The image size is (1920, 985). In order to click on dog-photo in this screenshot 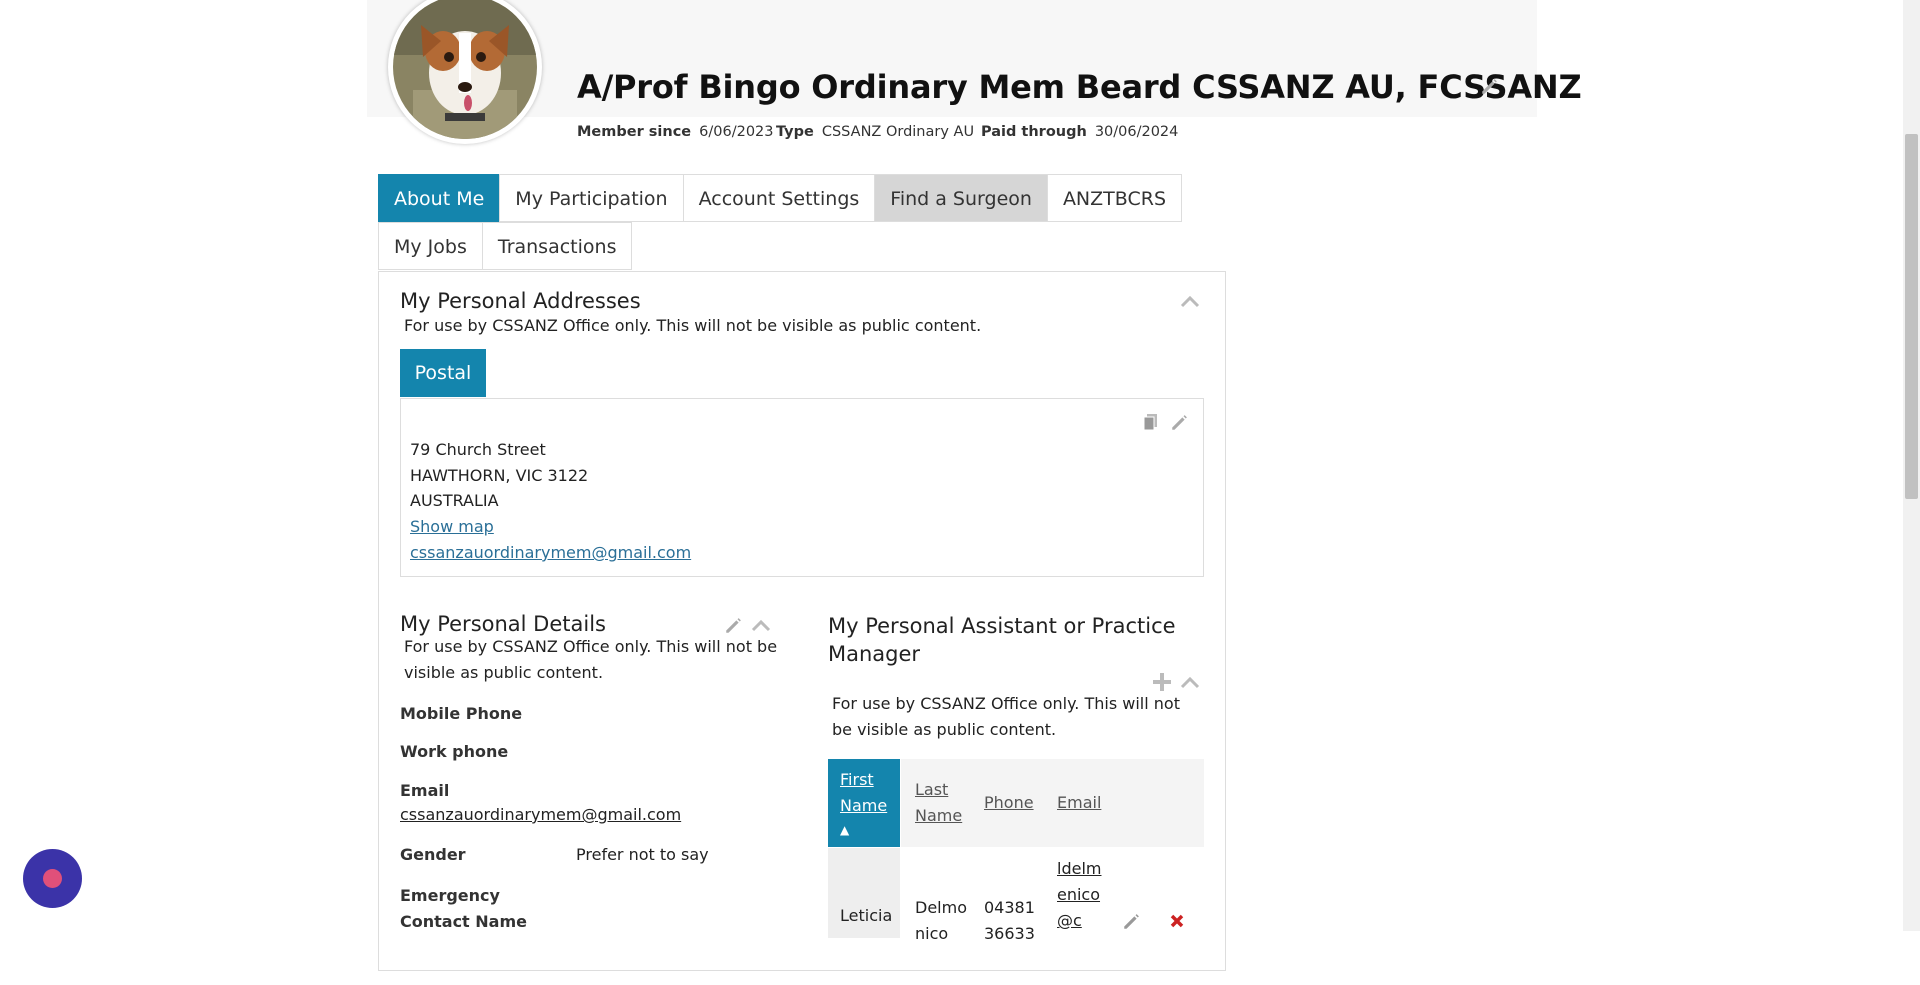, I will do `click(465, 69)`.